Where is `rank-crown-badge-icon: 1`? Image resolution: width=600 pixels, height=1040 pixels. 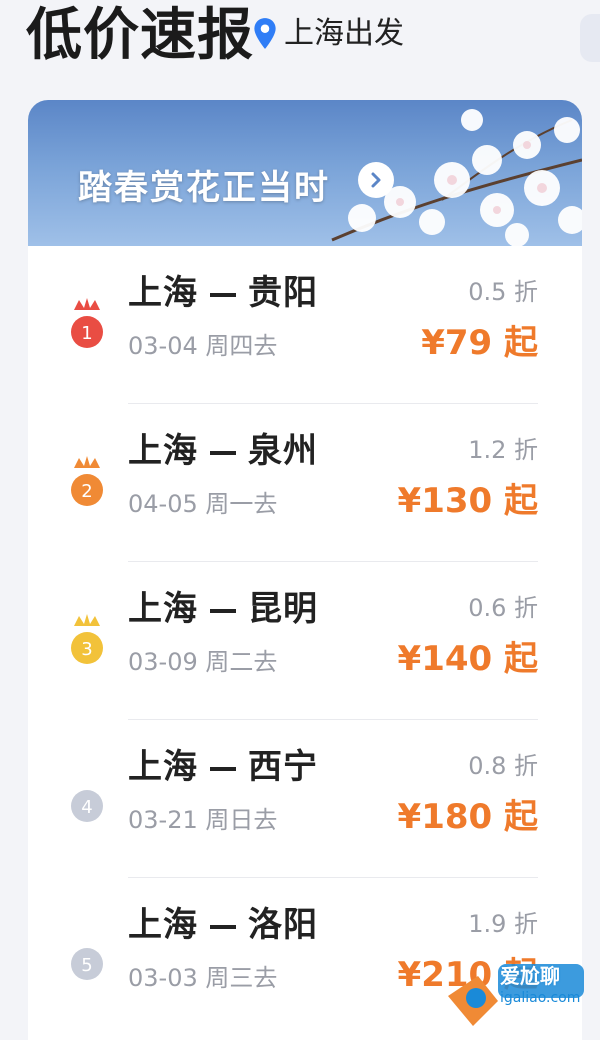
rank-crown-badge-icon: 1 is located at coordinates (87, 323).